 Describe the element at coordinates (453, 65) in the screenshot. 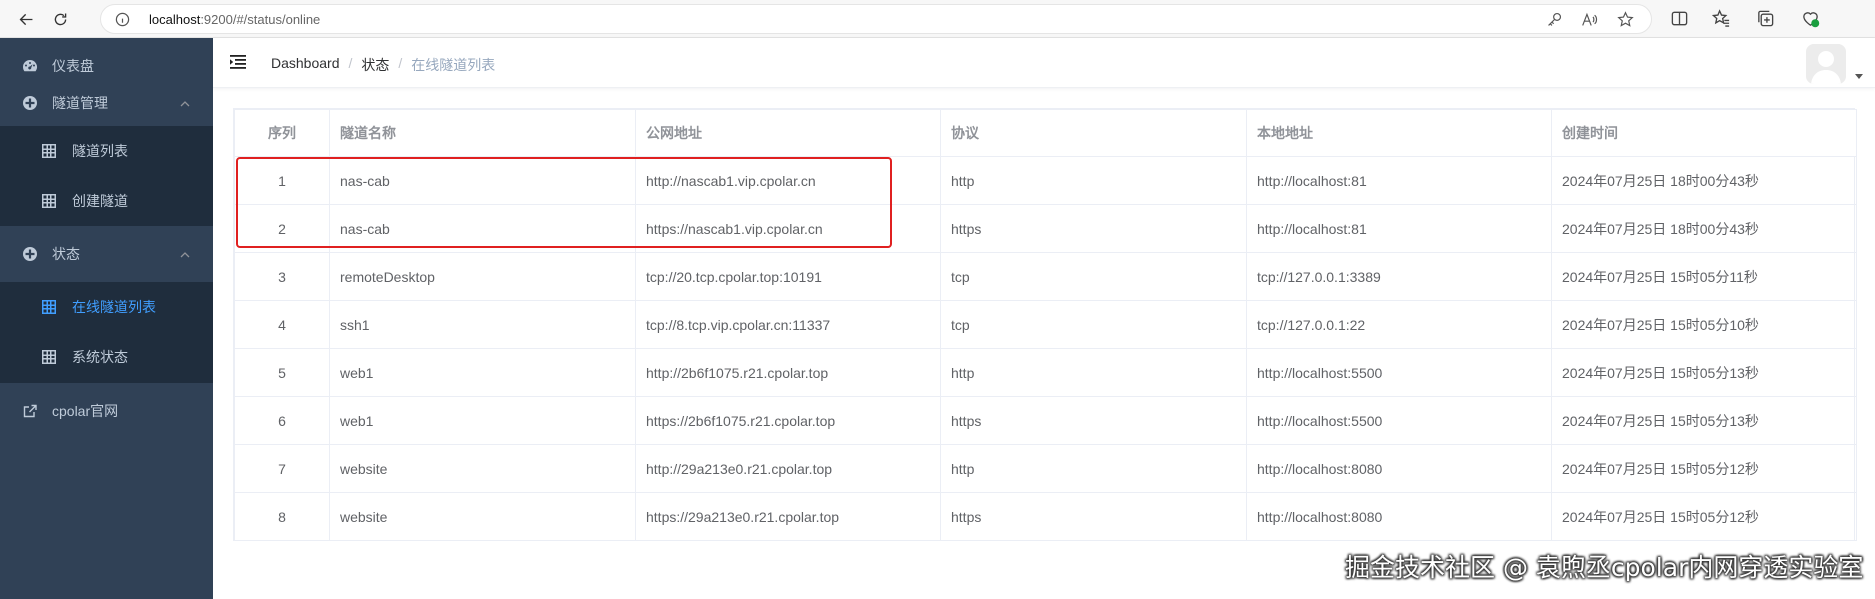

I see `breadcrumb-current: 在线隧道列表` at that location.